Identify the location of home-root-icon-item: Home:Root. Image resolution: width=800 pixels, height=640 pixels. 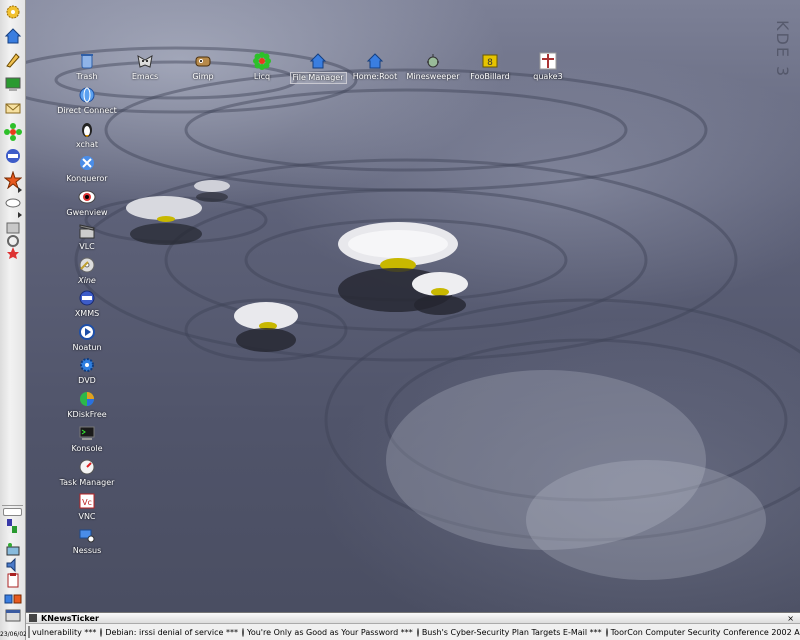
(375, 68).